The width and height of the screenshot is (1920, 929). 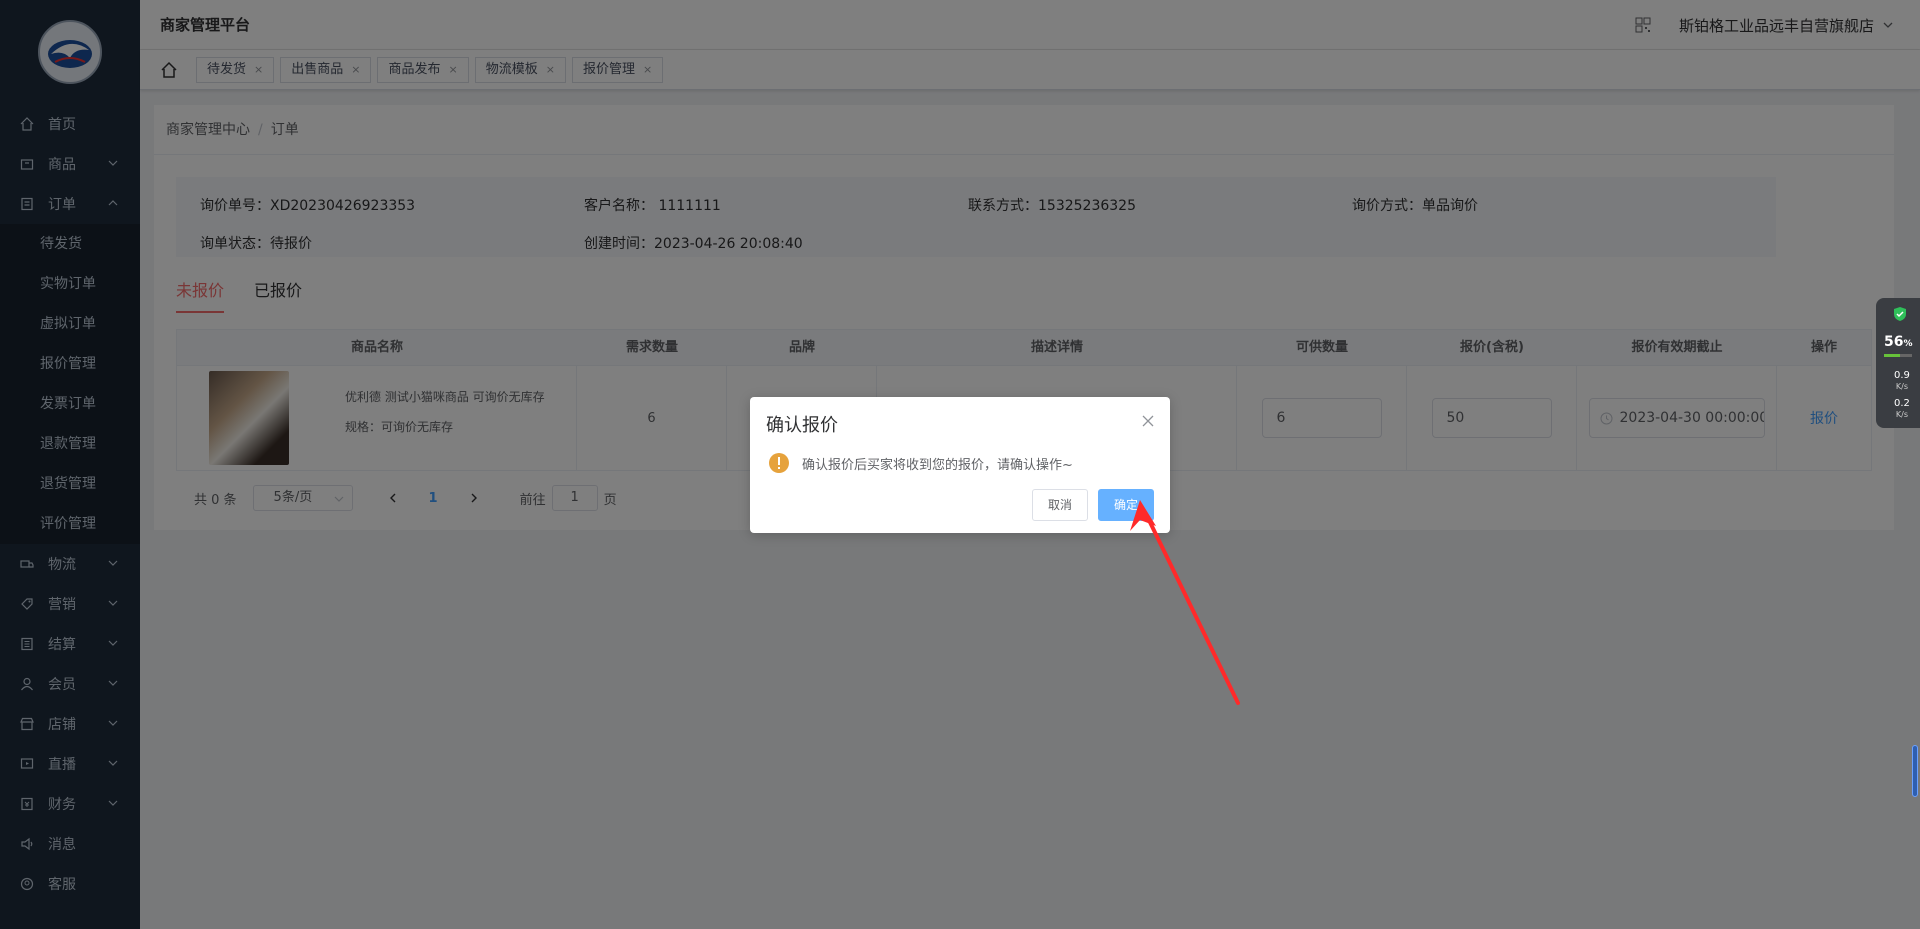 What do you see at coordinates (1902, 380) in the screenshot?
I see `upload-speed: 0.9 K/s` at bounding box center [1902, 380].